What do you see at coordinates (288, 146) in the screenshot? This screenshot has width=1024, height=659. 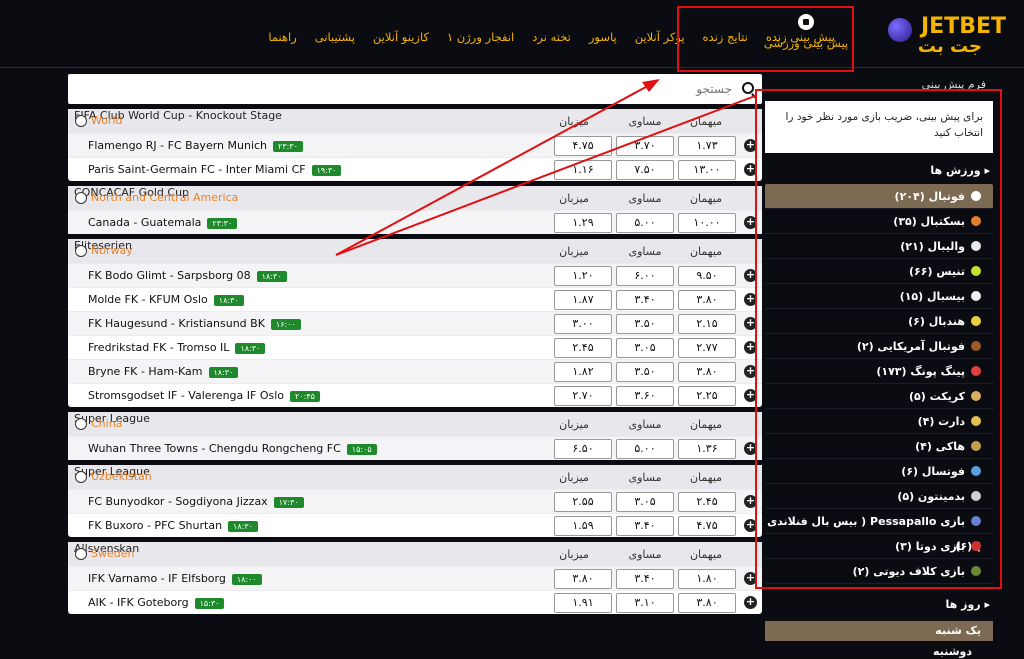 I see `match-time-badge: ۲۳:۳۰` at bounding box center [288, 146].